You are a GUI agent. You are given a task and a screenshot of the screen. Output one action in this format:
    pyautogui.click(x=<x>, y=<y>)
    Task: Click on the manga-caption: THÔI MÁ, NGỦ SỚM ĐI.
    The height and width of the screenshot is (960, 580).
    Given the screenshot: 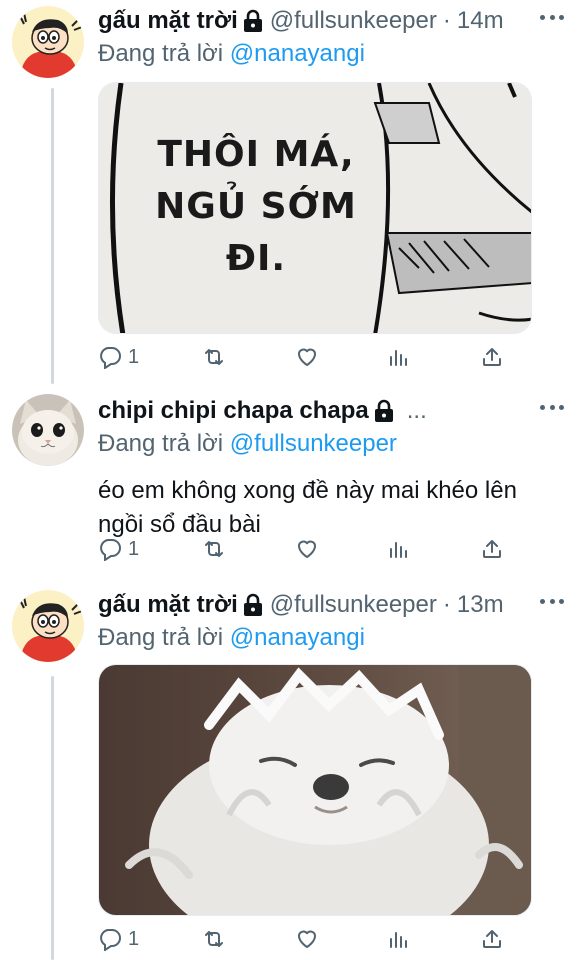 What is the action you would take?
    pyautogui.click(x=256, y=207)
    